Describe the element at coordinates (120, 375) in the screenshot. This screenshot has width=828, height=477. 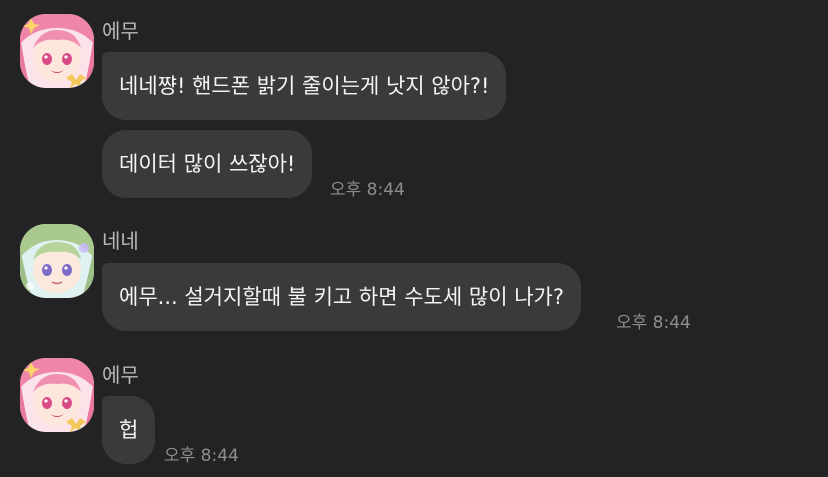
I see `sender-name: 에무` at that location.